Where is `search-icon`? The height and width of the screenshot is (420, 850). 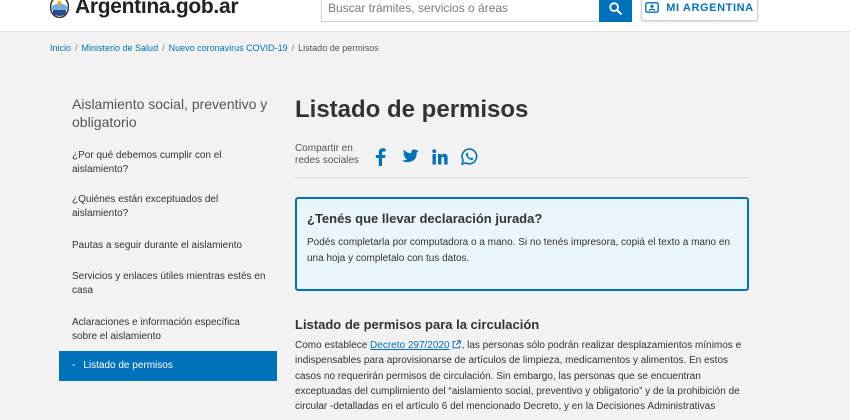 search-icon is located at coordinates (615, 8).